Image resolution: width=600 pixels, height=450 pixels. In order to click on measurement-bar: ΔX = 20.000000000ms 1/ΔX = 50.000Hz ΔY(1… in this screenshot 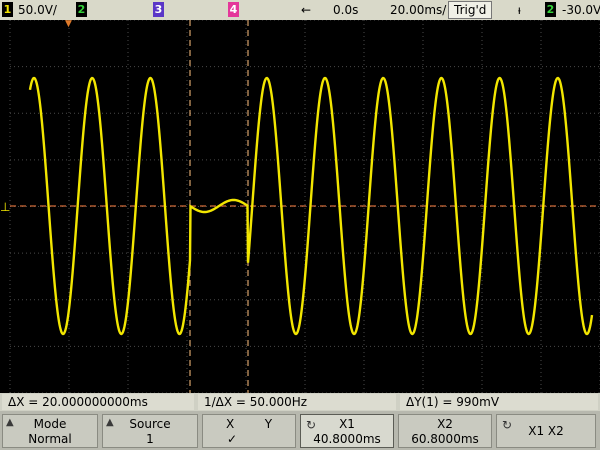, I will do `click(300, 402)`.